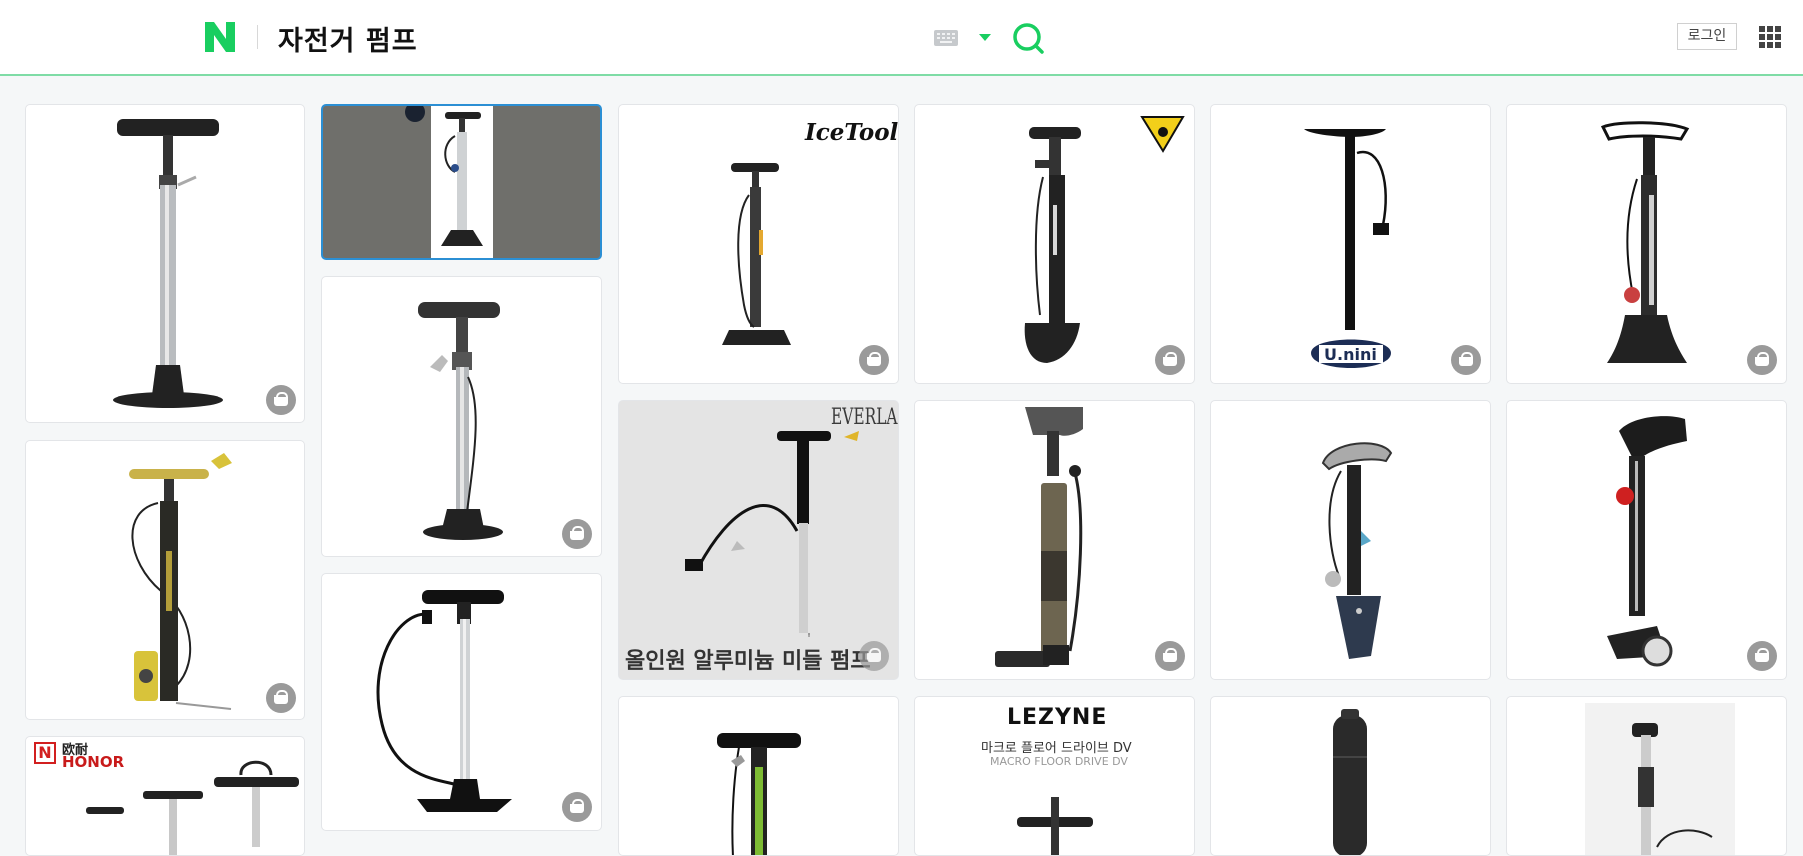 This screenshot has height=856, width=1803. I want to click on image-result-card: U.nini, so click(1350, 244).